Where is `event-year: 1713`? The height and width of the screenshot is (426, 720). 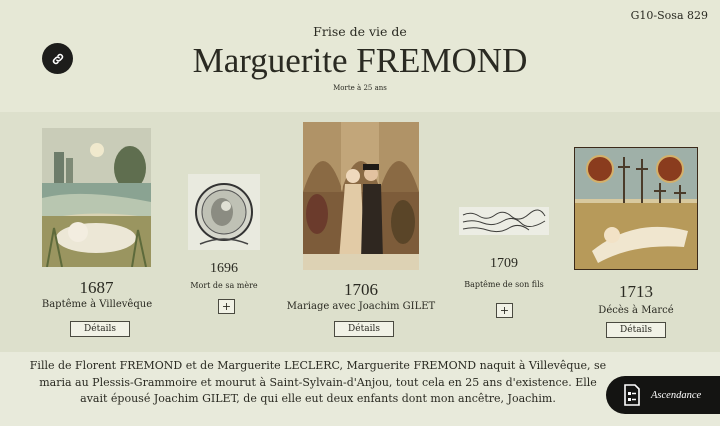
event-year: 1713 is located at coordinates (636, 291).